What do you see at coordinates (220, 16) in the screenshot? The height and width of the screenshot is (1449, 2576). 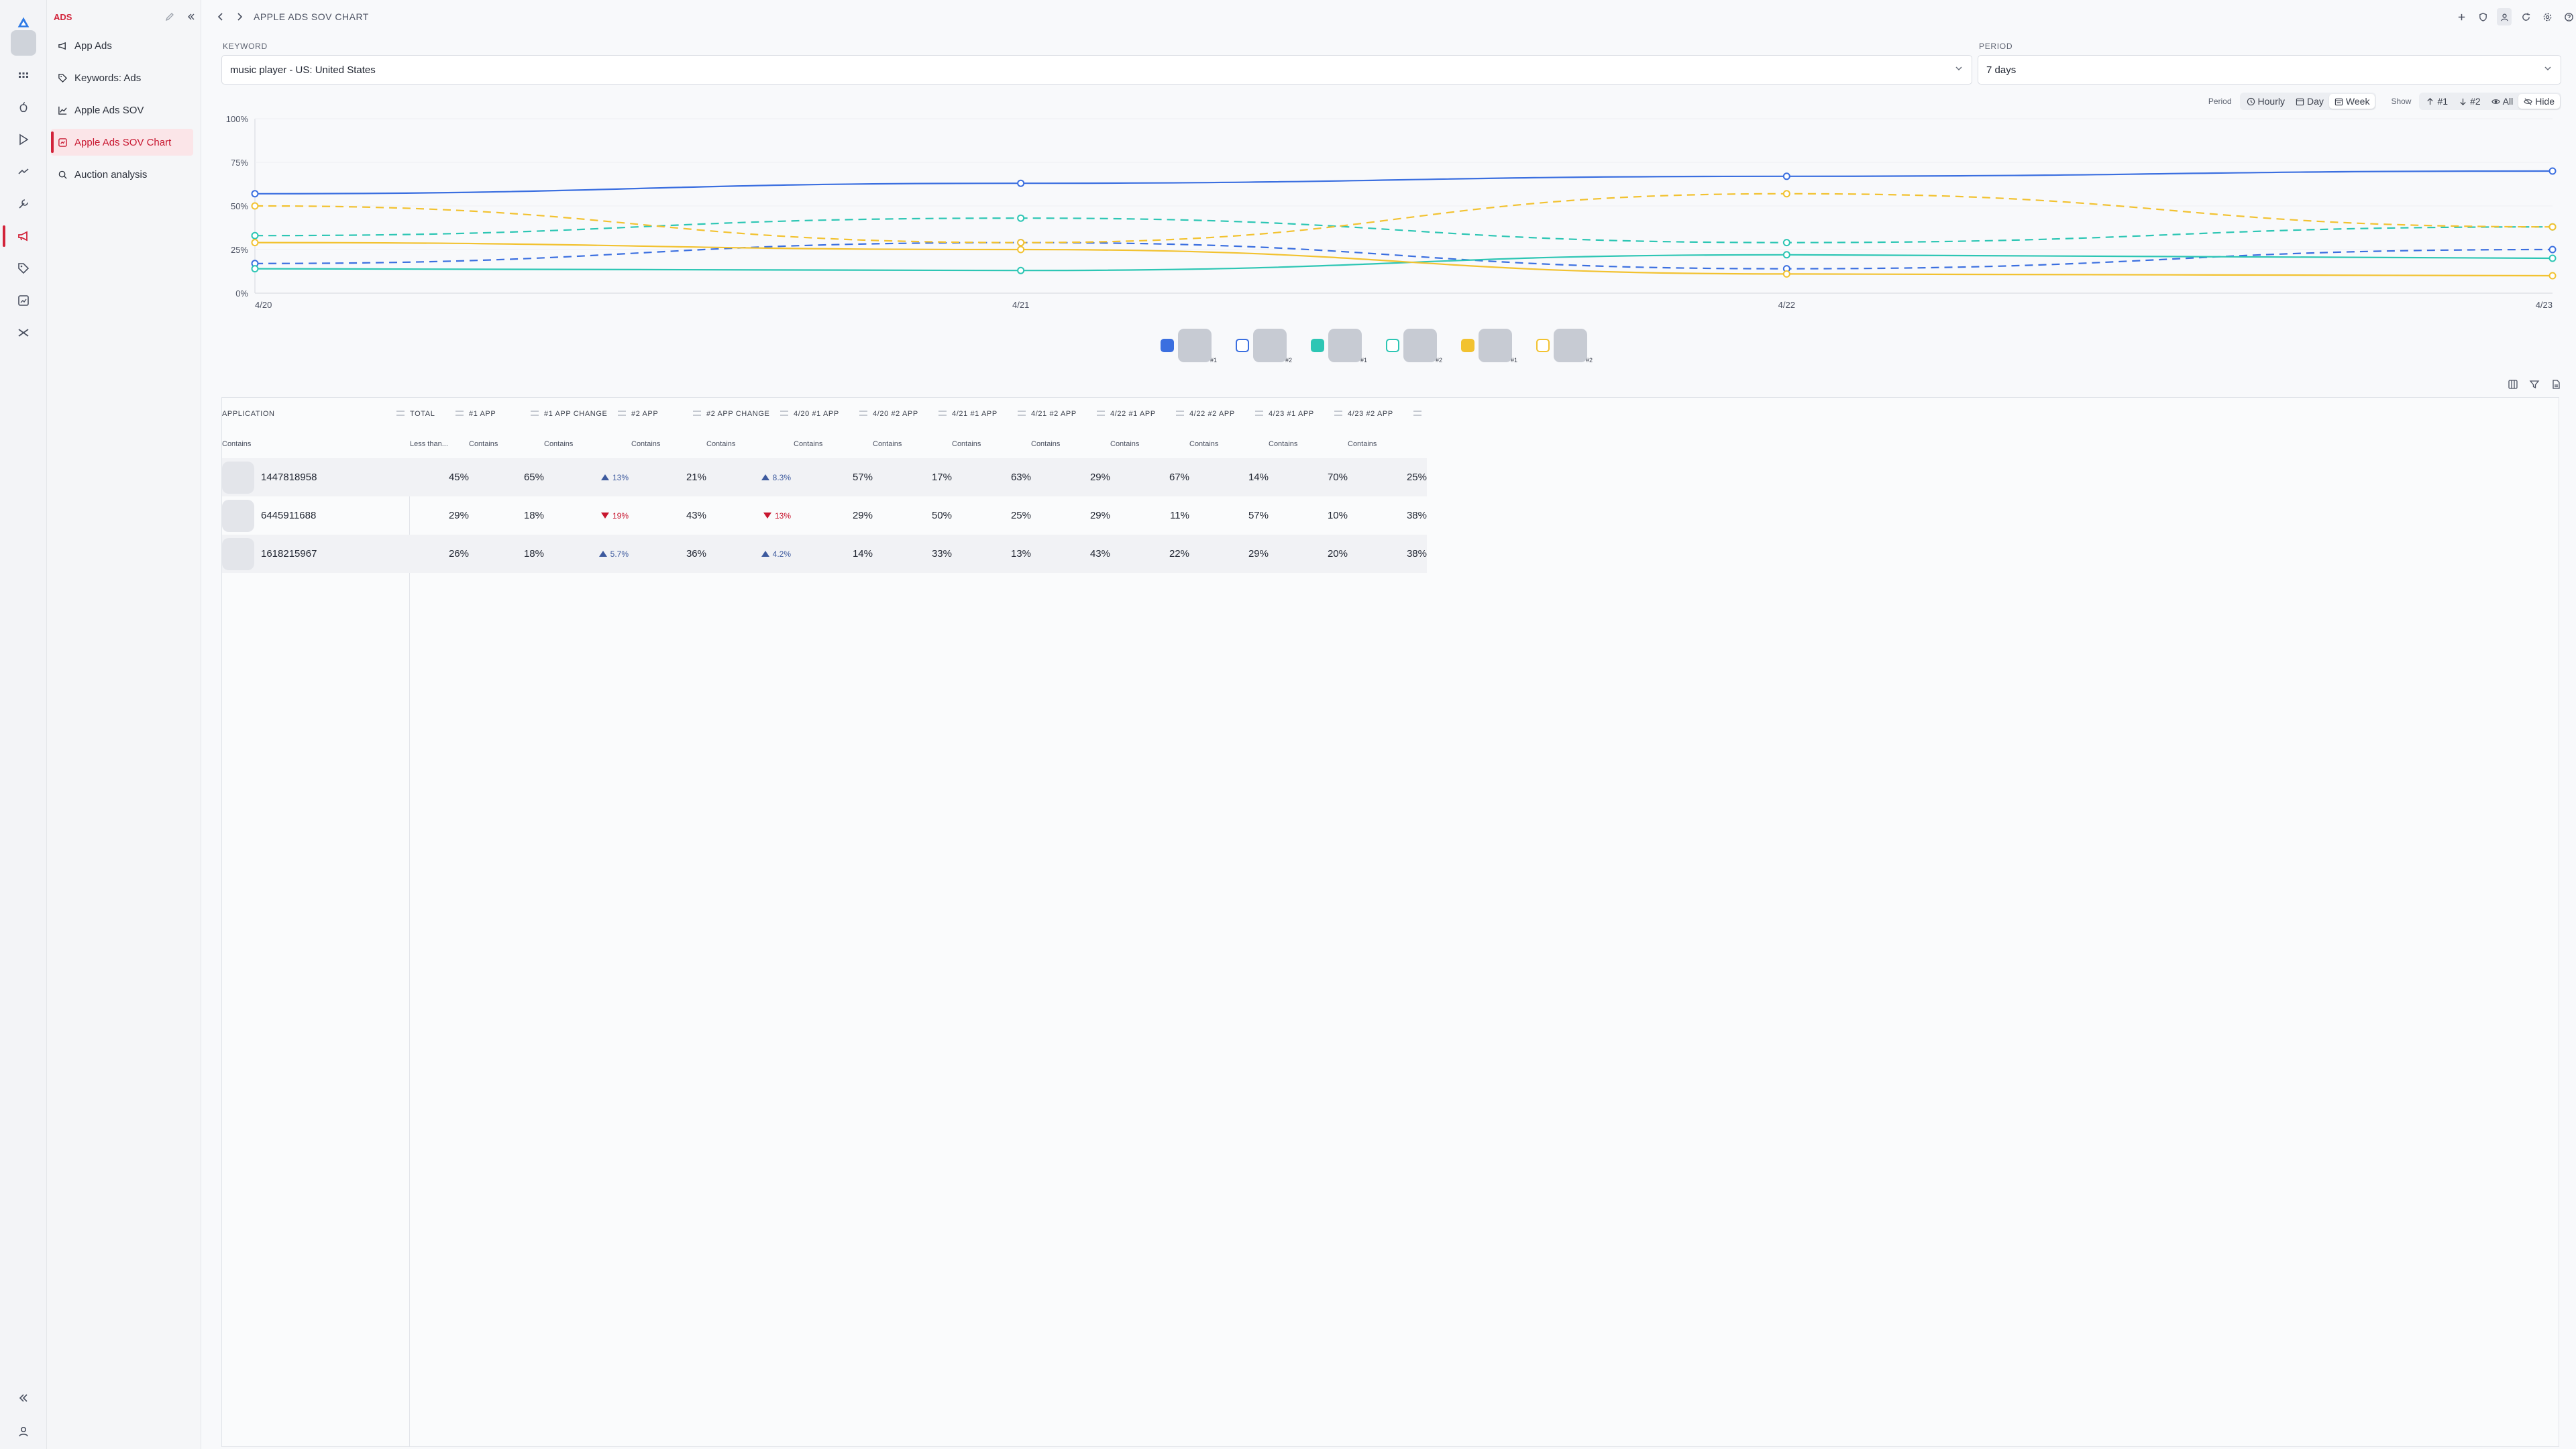 I see `back-icon` at bounding box center [220, 16].